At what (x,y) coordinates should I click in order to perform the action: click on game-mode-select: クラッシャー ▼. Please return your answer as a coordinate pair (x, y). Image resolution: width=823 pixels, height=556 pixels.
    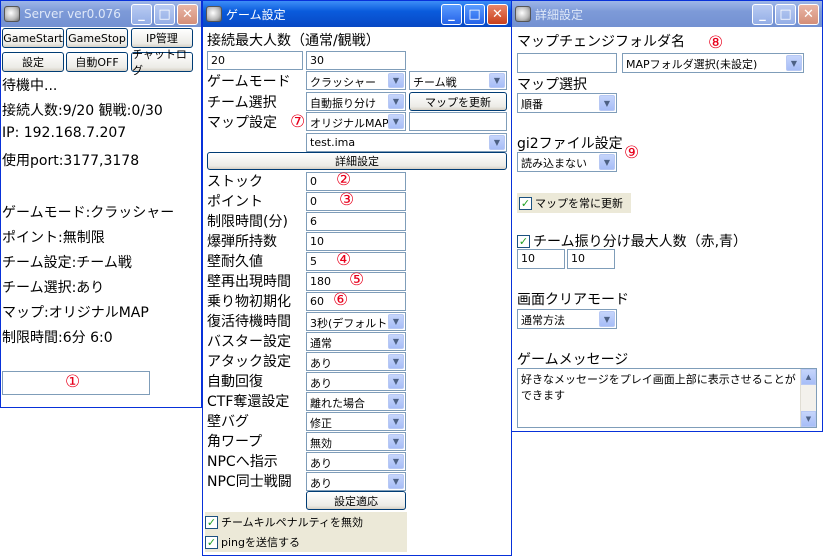
    Looking at the image, I should click on (356, 80).